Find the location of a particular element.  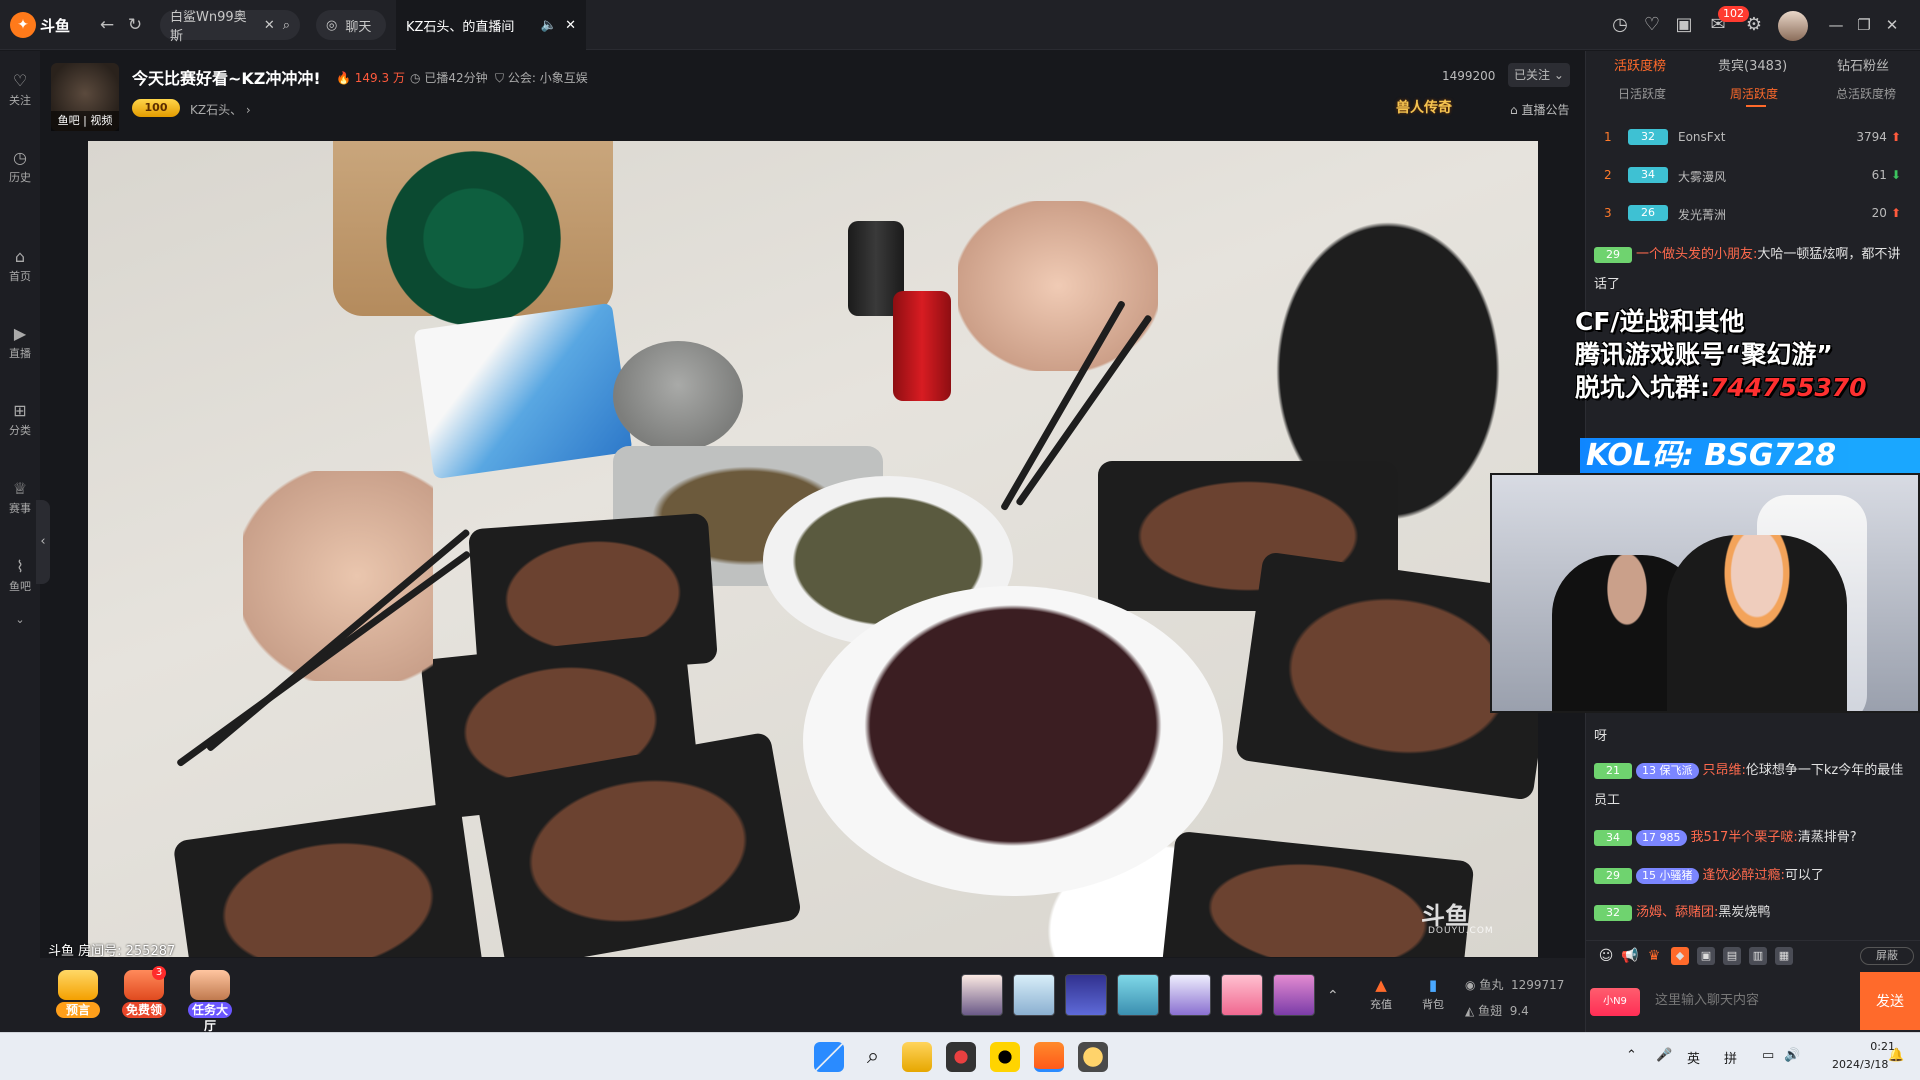

tab-live-room: KZ石头、的直播间 🔈 ✕ is located at coordinates (491, 25).